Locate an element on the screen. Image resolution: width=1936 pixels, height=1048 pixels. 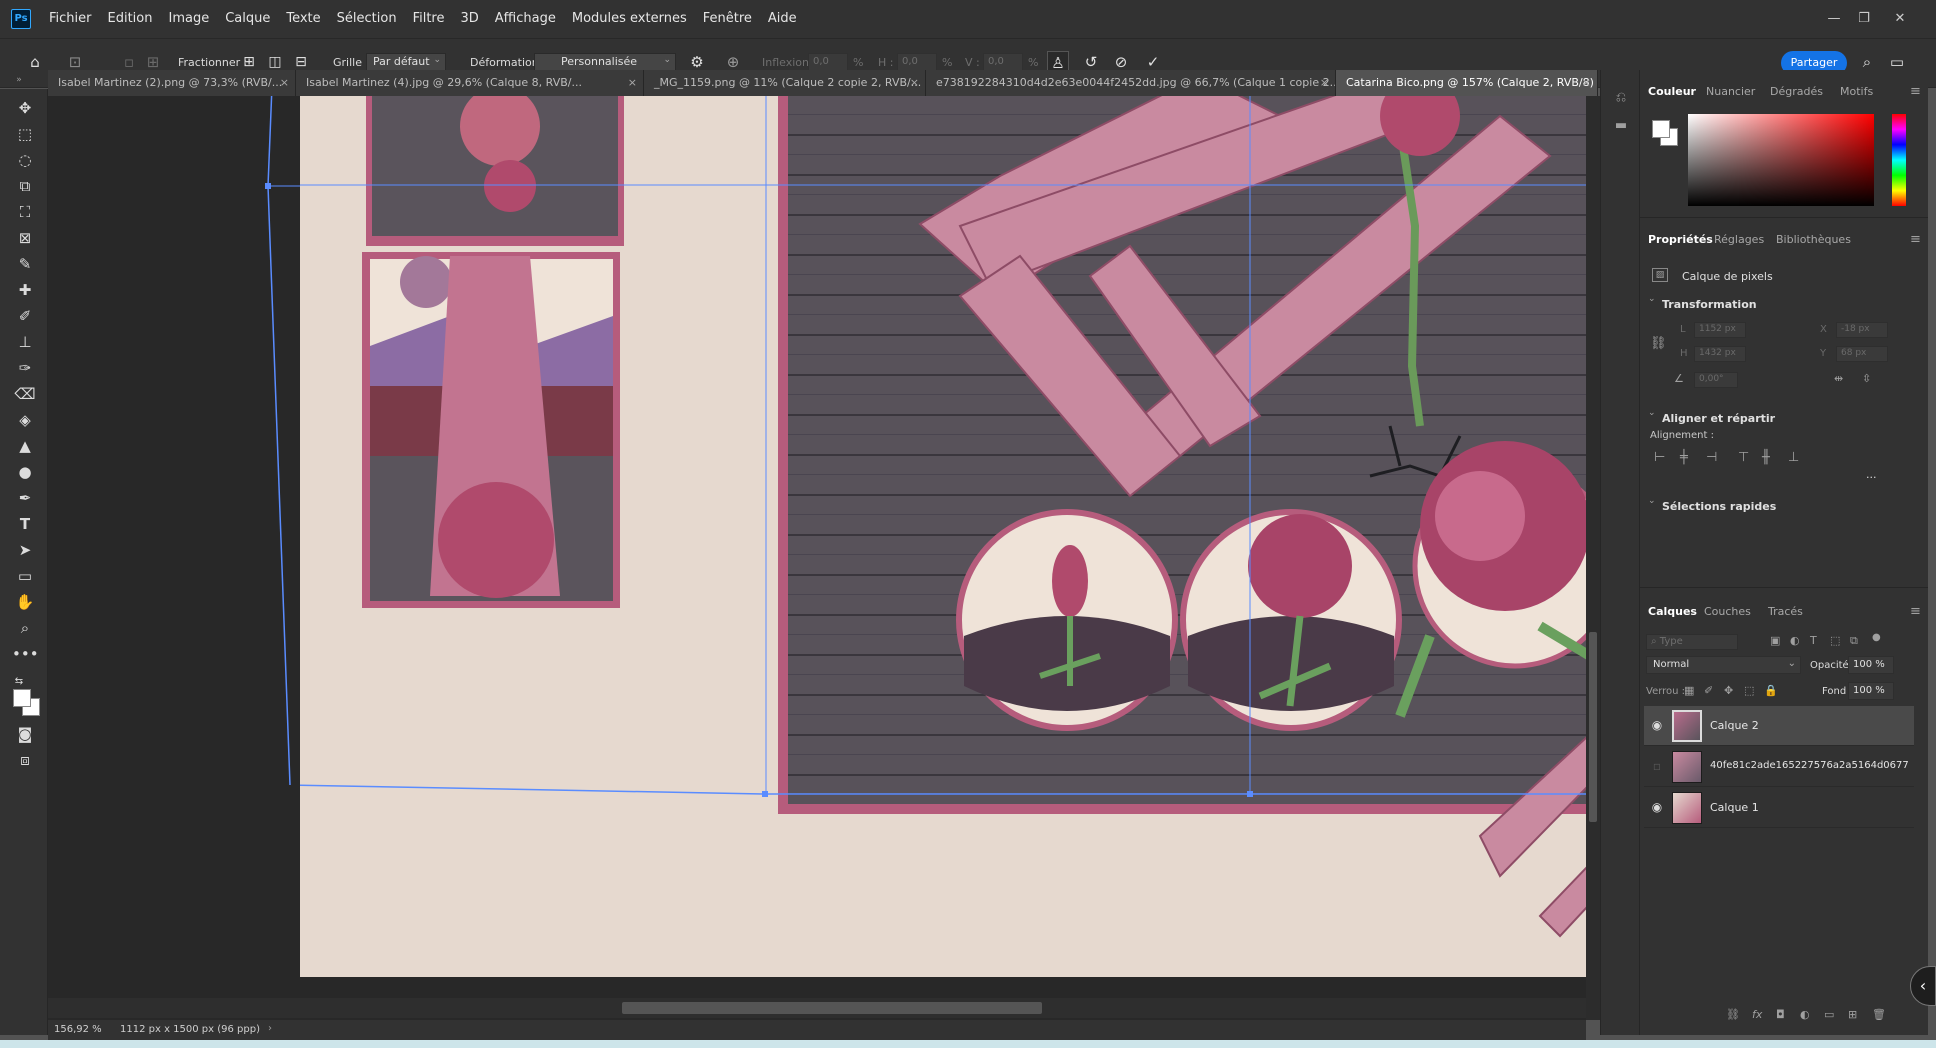
hand-tool-icon: ✋ is located at coordinates (25, 602).